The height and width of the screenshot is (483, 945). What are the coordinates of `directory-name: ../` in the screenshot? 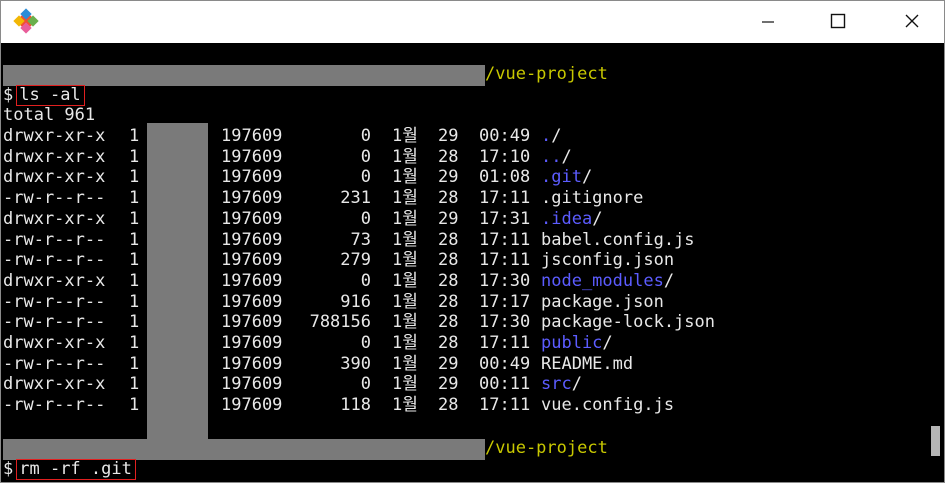 It's located at (556, 157).